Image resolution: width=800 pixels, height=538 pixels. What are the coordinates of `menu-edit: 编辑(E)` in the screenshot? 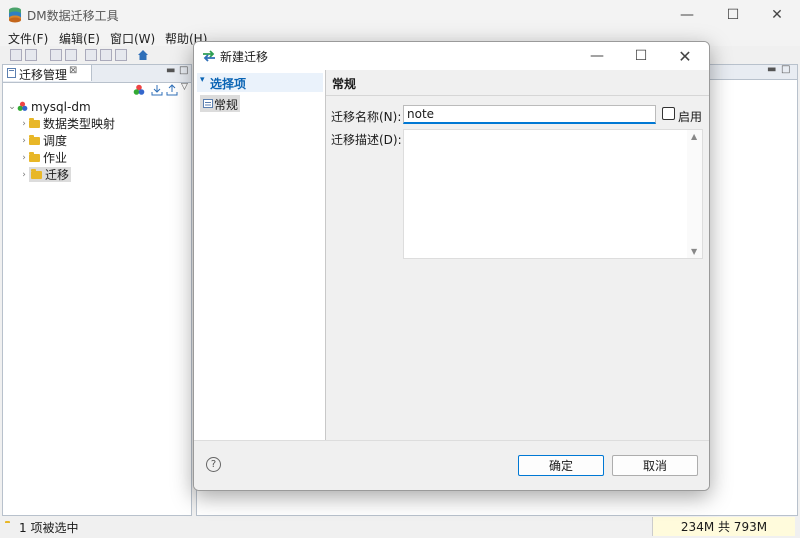 It's located at (79, 38).